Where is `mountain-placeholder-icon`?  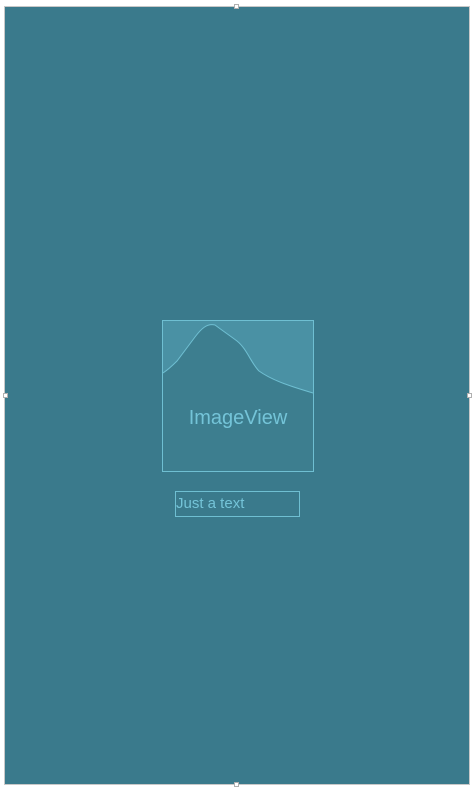
mountain-placeholder-icon is located at coordinates (238, 357).